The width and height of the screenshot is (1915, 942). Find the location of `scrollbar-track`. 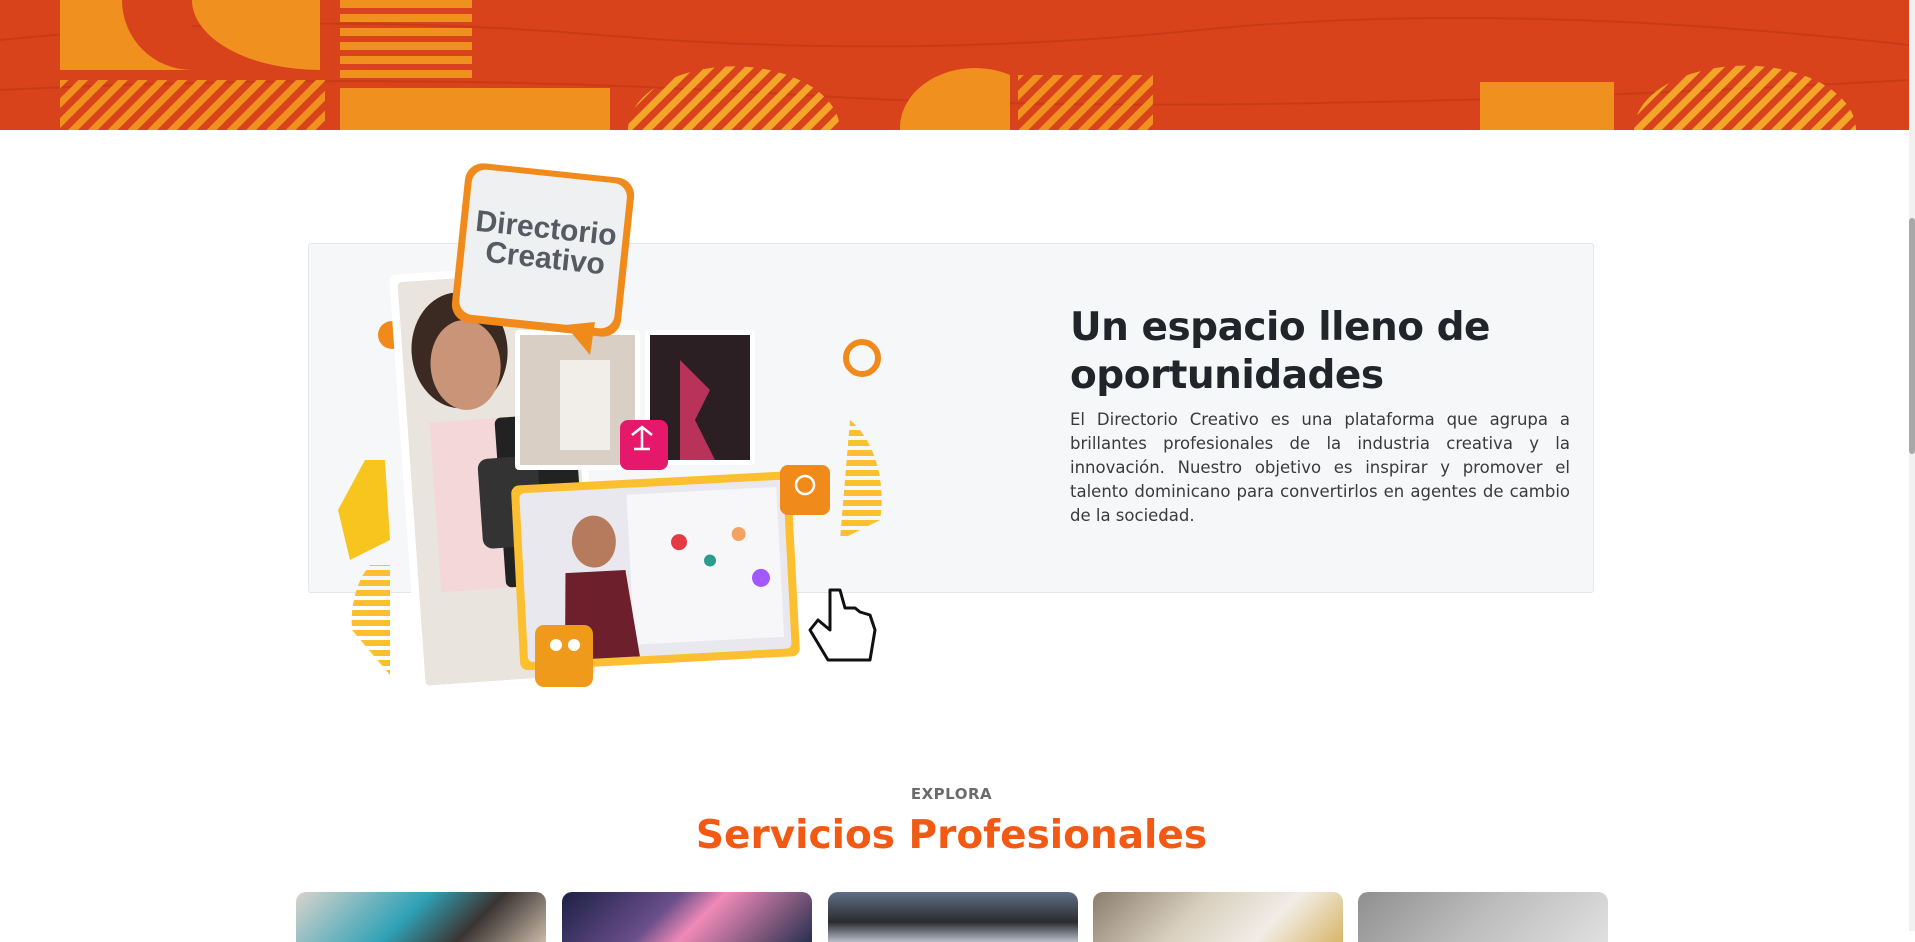

scrollbar-track is located at coordinates (1912, 465).